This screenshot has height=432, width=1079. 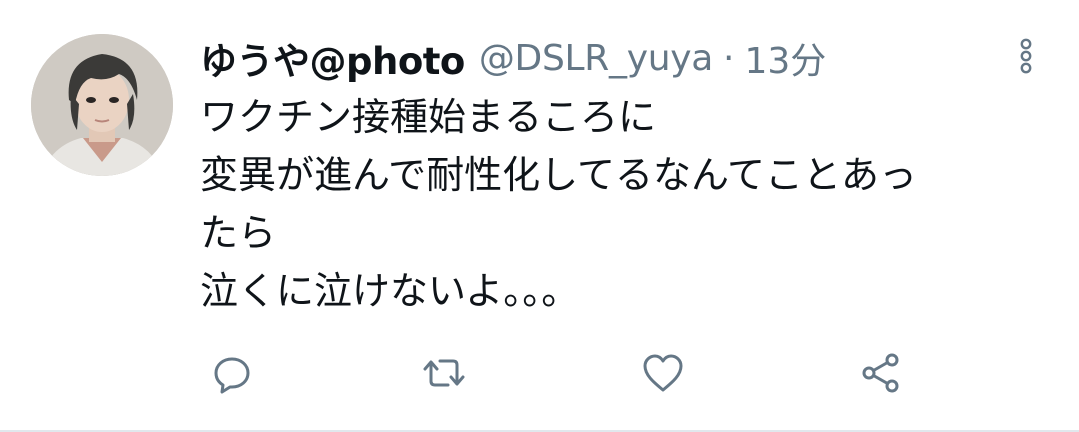 I want to click on more-options-button, so click(x=1026, y=56).